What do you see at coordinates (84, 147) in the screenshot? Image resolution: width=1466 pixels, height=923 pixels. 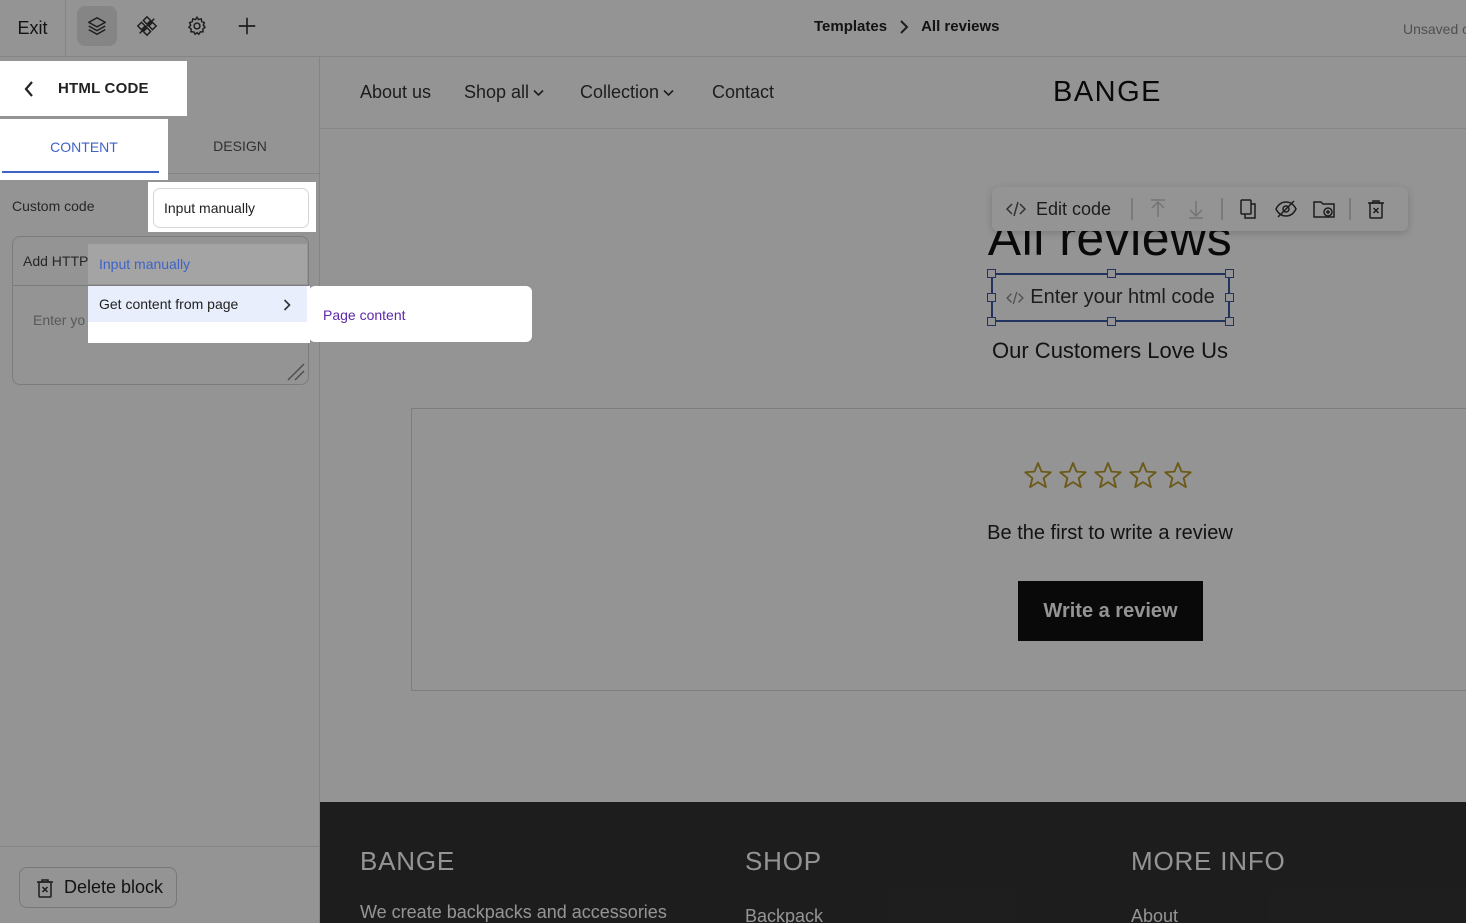 I see `tab-content-highlight-label: CONTENT` at bounding box center [84, 147].